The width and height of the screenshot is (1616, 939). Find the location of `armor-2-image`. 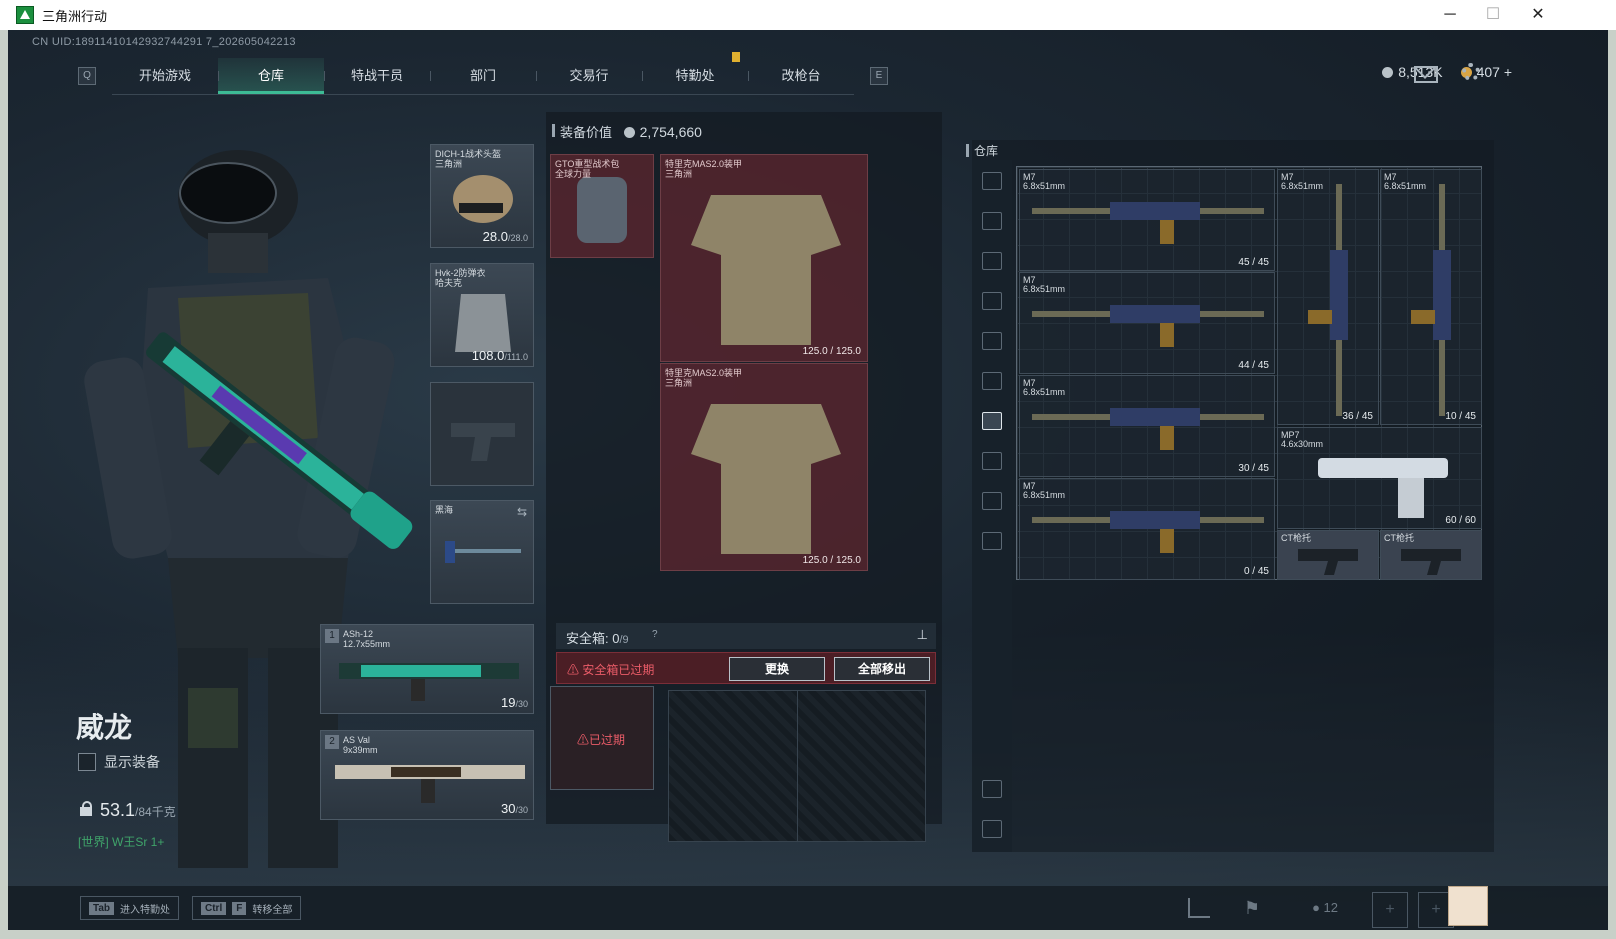

armor-2-image is located at coordinates (766, 479).